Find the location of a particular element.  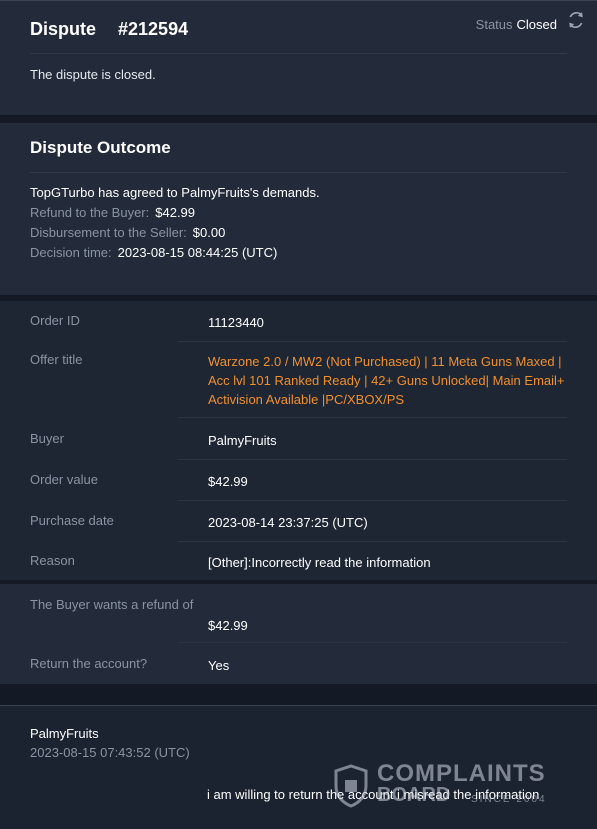

dispute-status: Status Closed is located at coordinates (516, 24).